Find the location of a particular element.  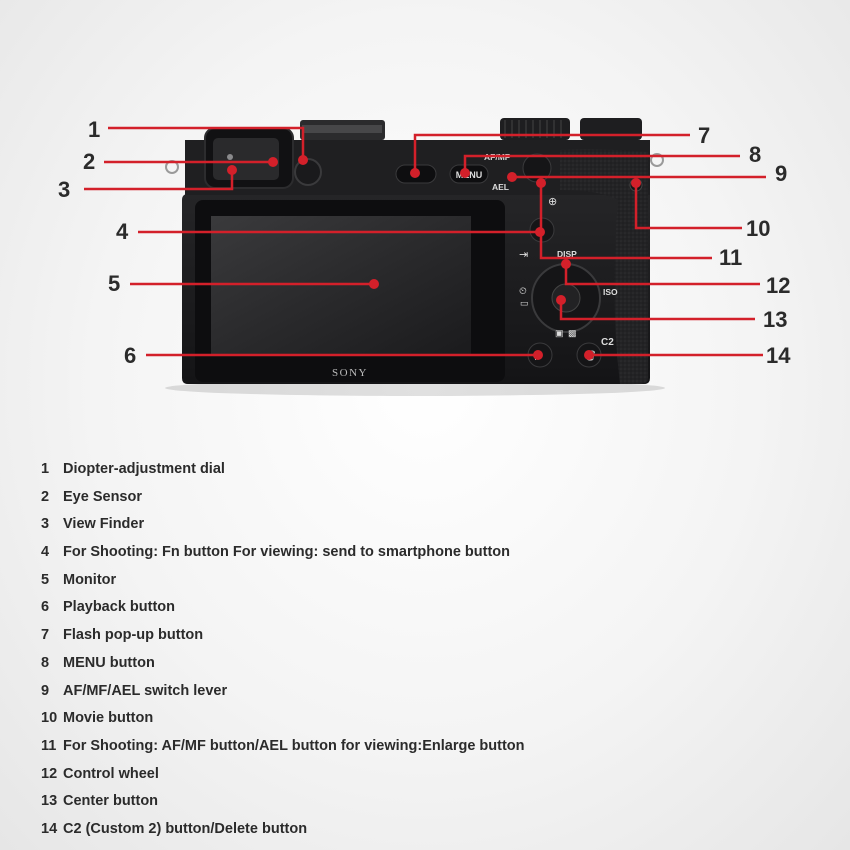

legend-item: 7 Flash pop-up button is located at coordinates (391, 640).